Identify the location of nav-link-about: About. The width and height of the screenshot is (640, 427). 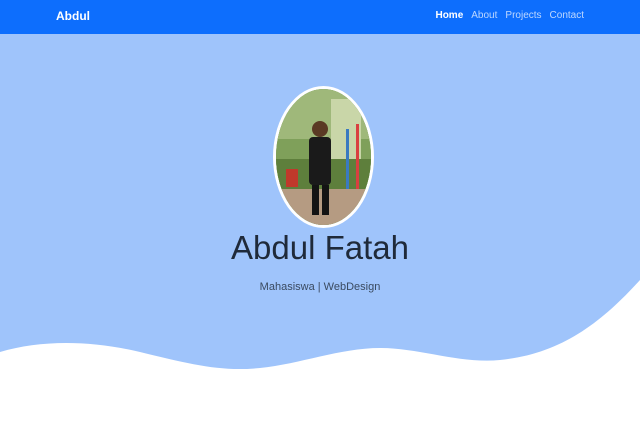
(484, 15).